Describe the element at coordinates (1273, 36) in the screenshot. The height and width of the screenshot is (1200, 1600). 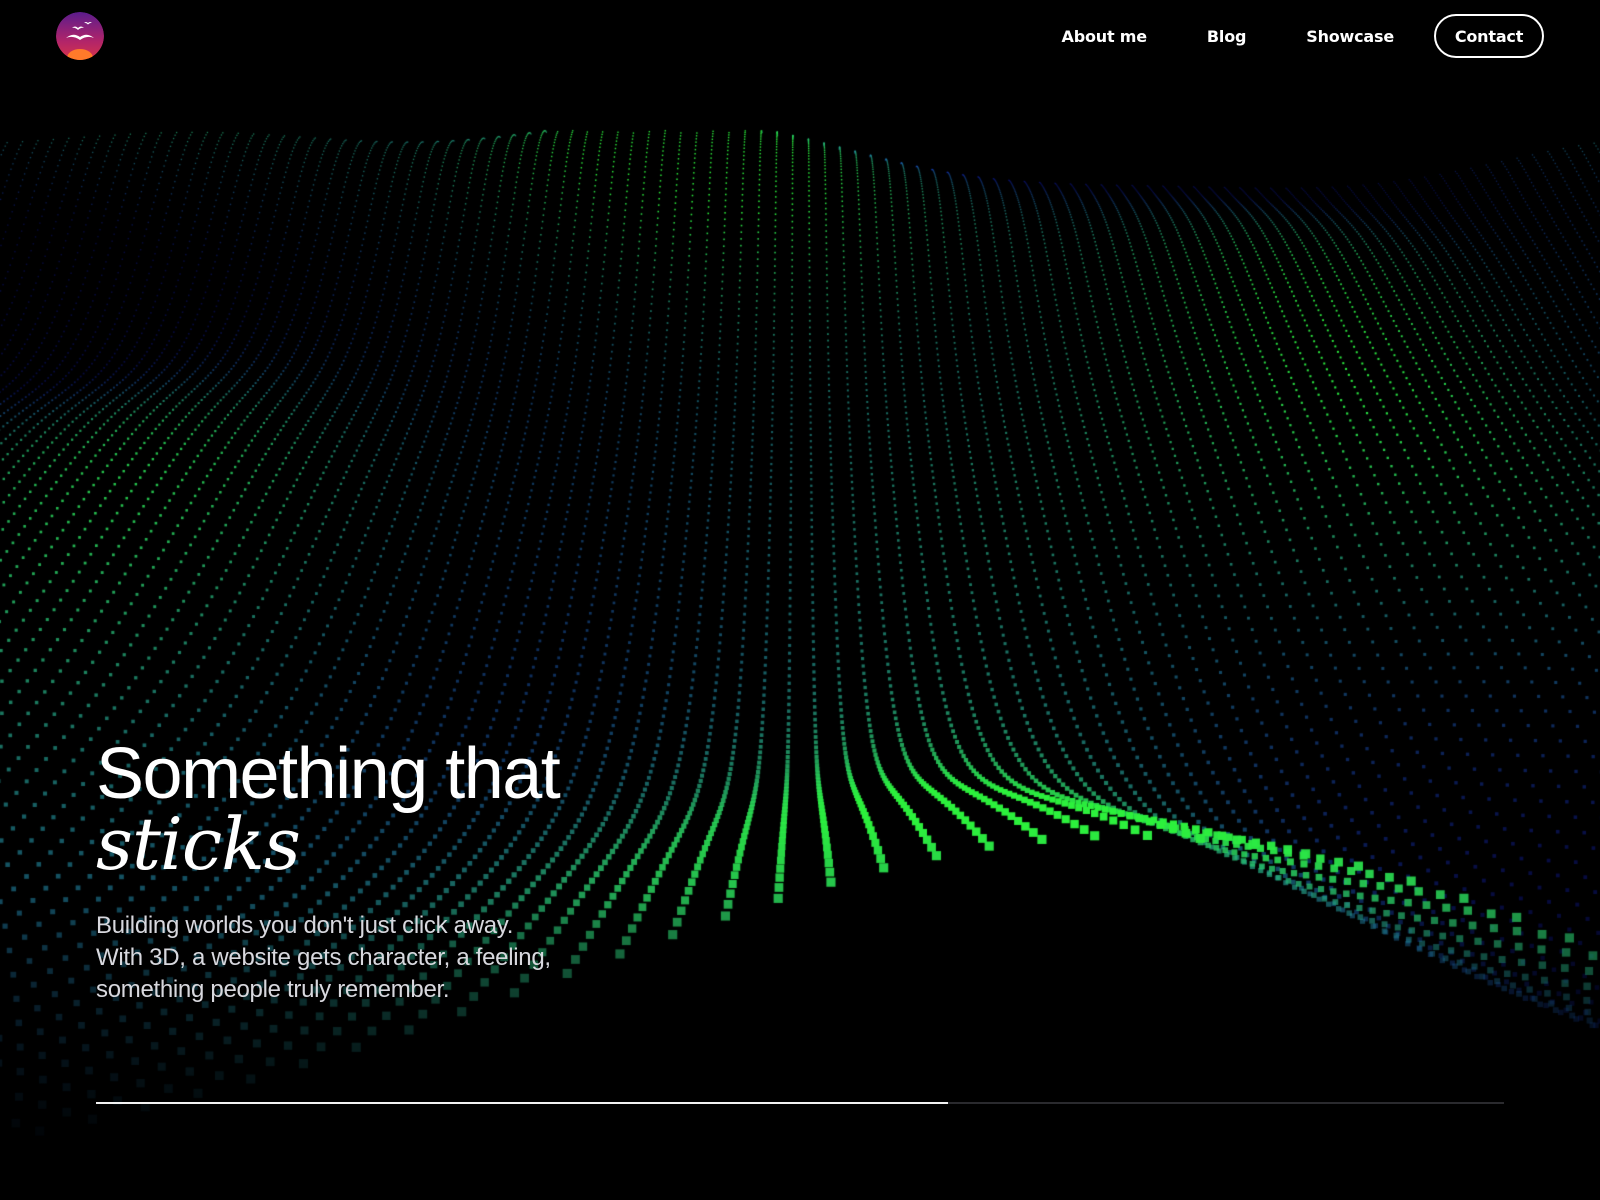
I see `main-nav: About me Blog Showcase Contact` at that location.